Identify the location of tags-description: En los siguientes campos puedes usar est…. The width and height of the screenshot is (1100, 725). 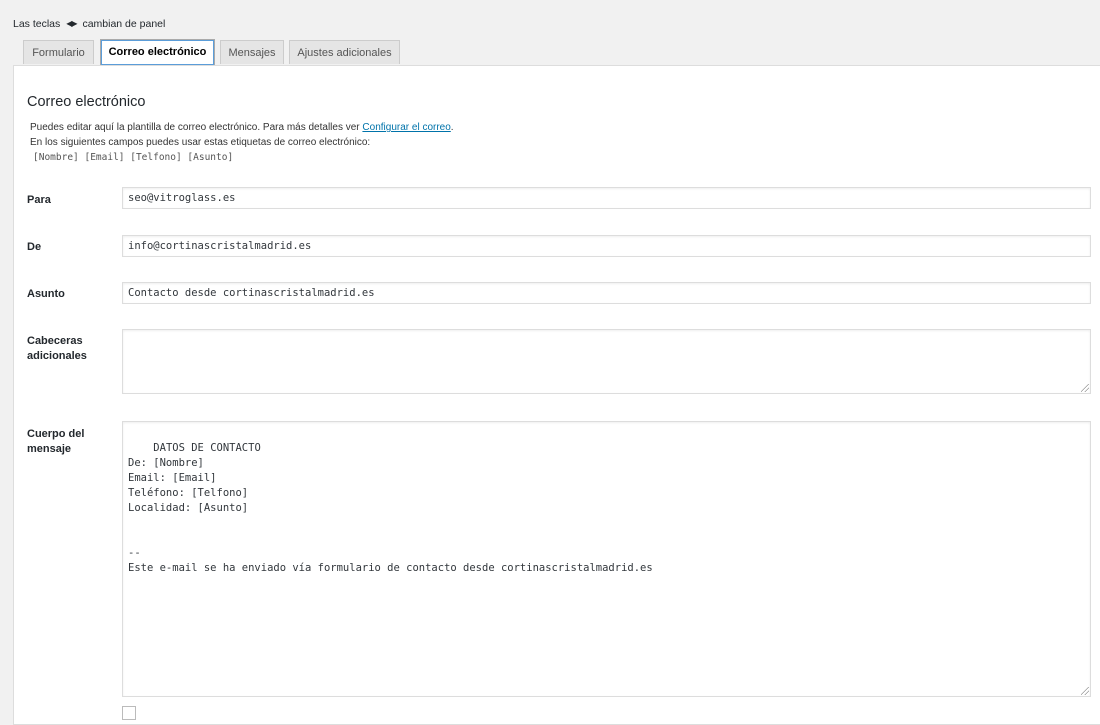
(200, 142).